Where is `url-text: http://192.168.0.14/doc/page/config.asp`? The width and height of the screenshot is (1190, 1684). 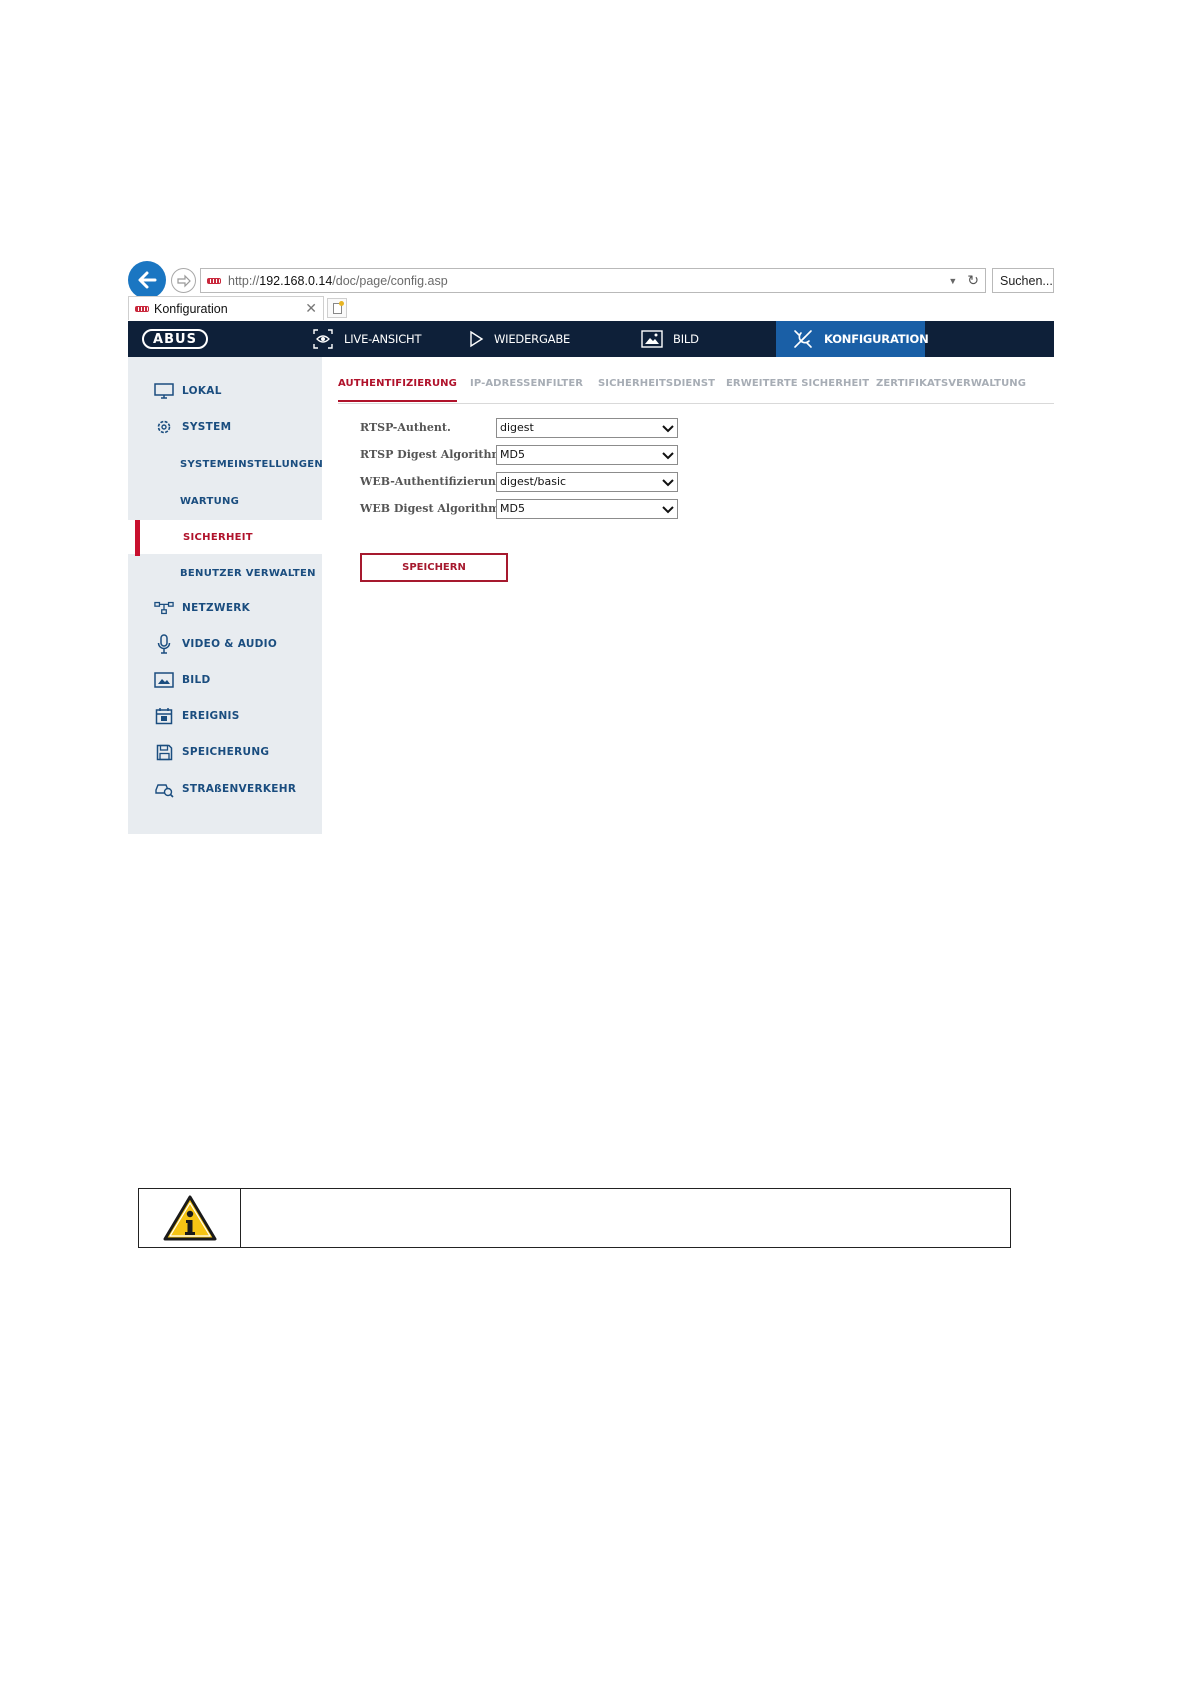 url-text: http://192.168.0.14/doc/page/config.asp is located at coordinates (338, 280).